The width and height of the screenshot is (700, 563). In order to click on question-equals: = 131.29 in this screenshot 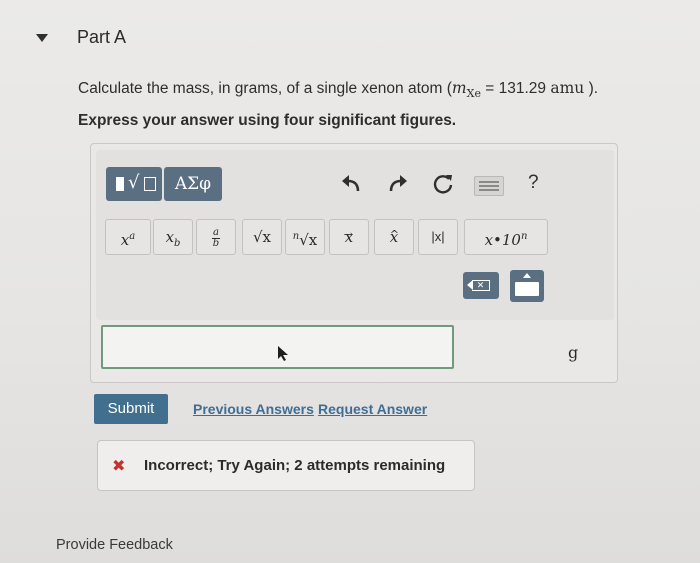, I will do `click(515, 88)`.